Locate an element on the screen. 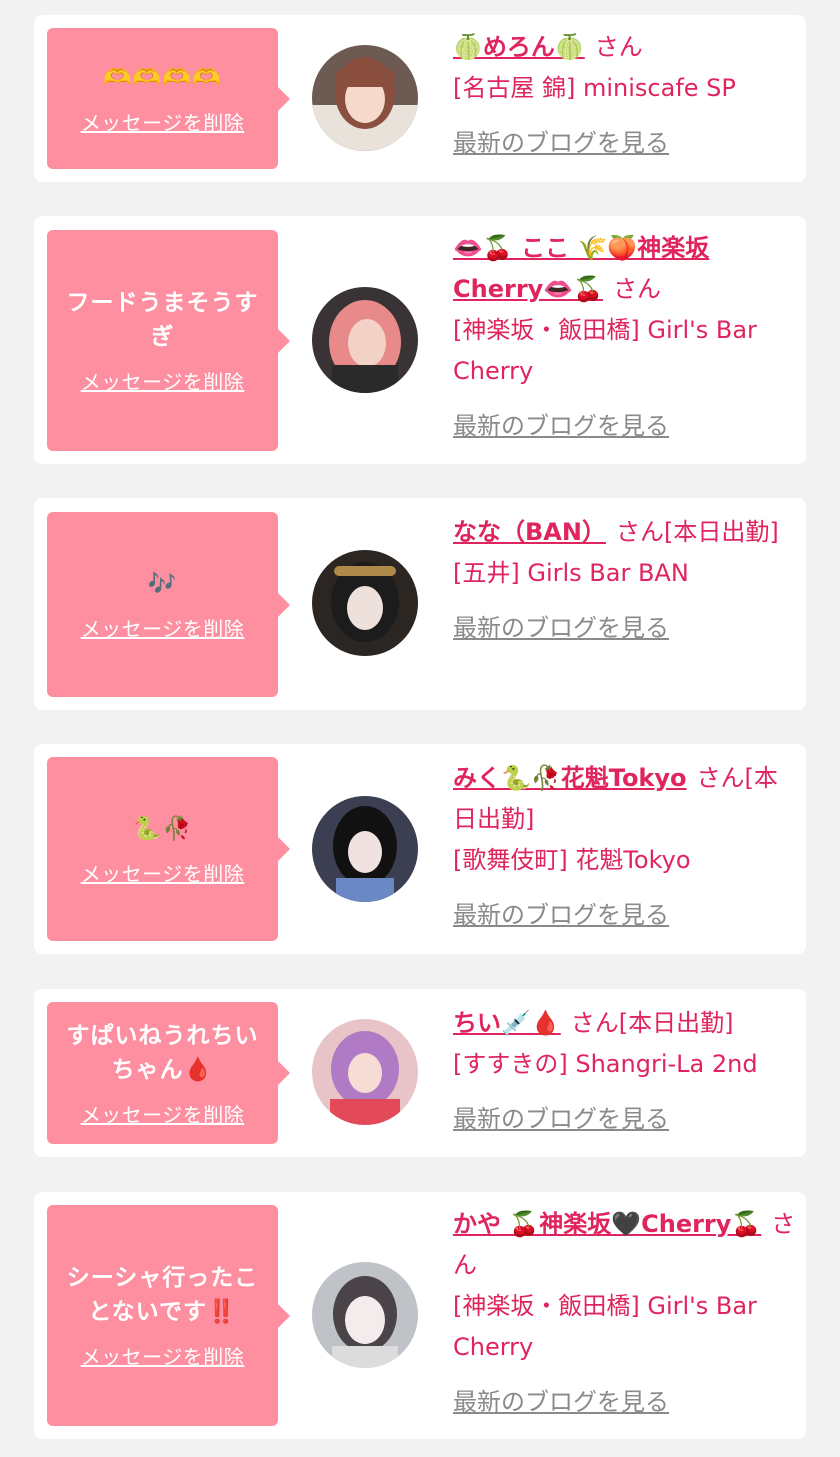 The image size is (840, 1457). message-bubble: 🎶 メッセージを削除 is located at coordinates (168, 604).